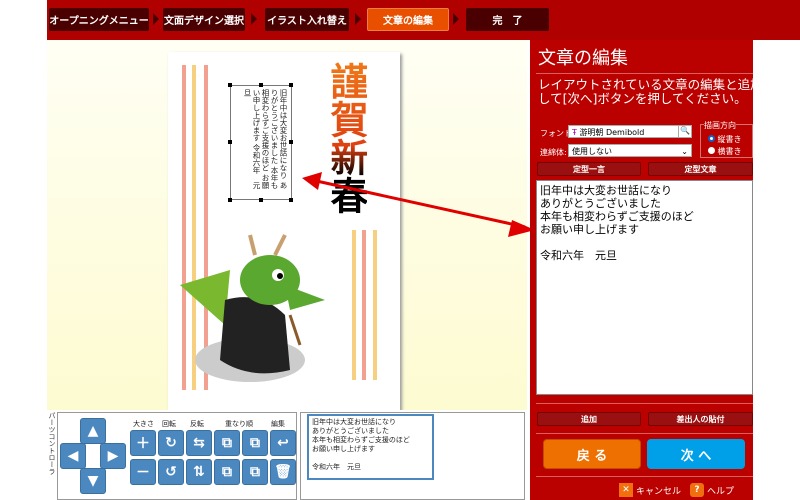 Image resolution: width=800 pixels, height=500 pixels. What do you see at coordinates (696, 454) in the screenshot?
I see `next-button: 次 へ` at bounding box center [696, 454].